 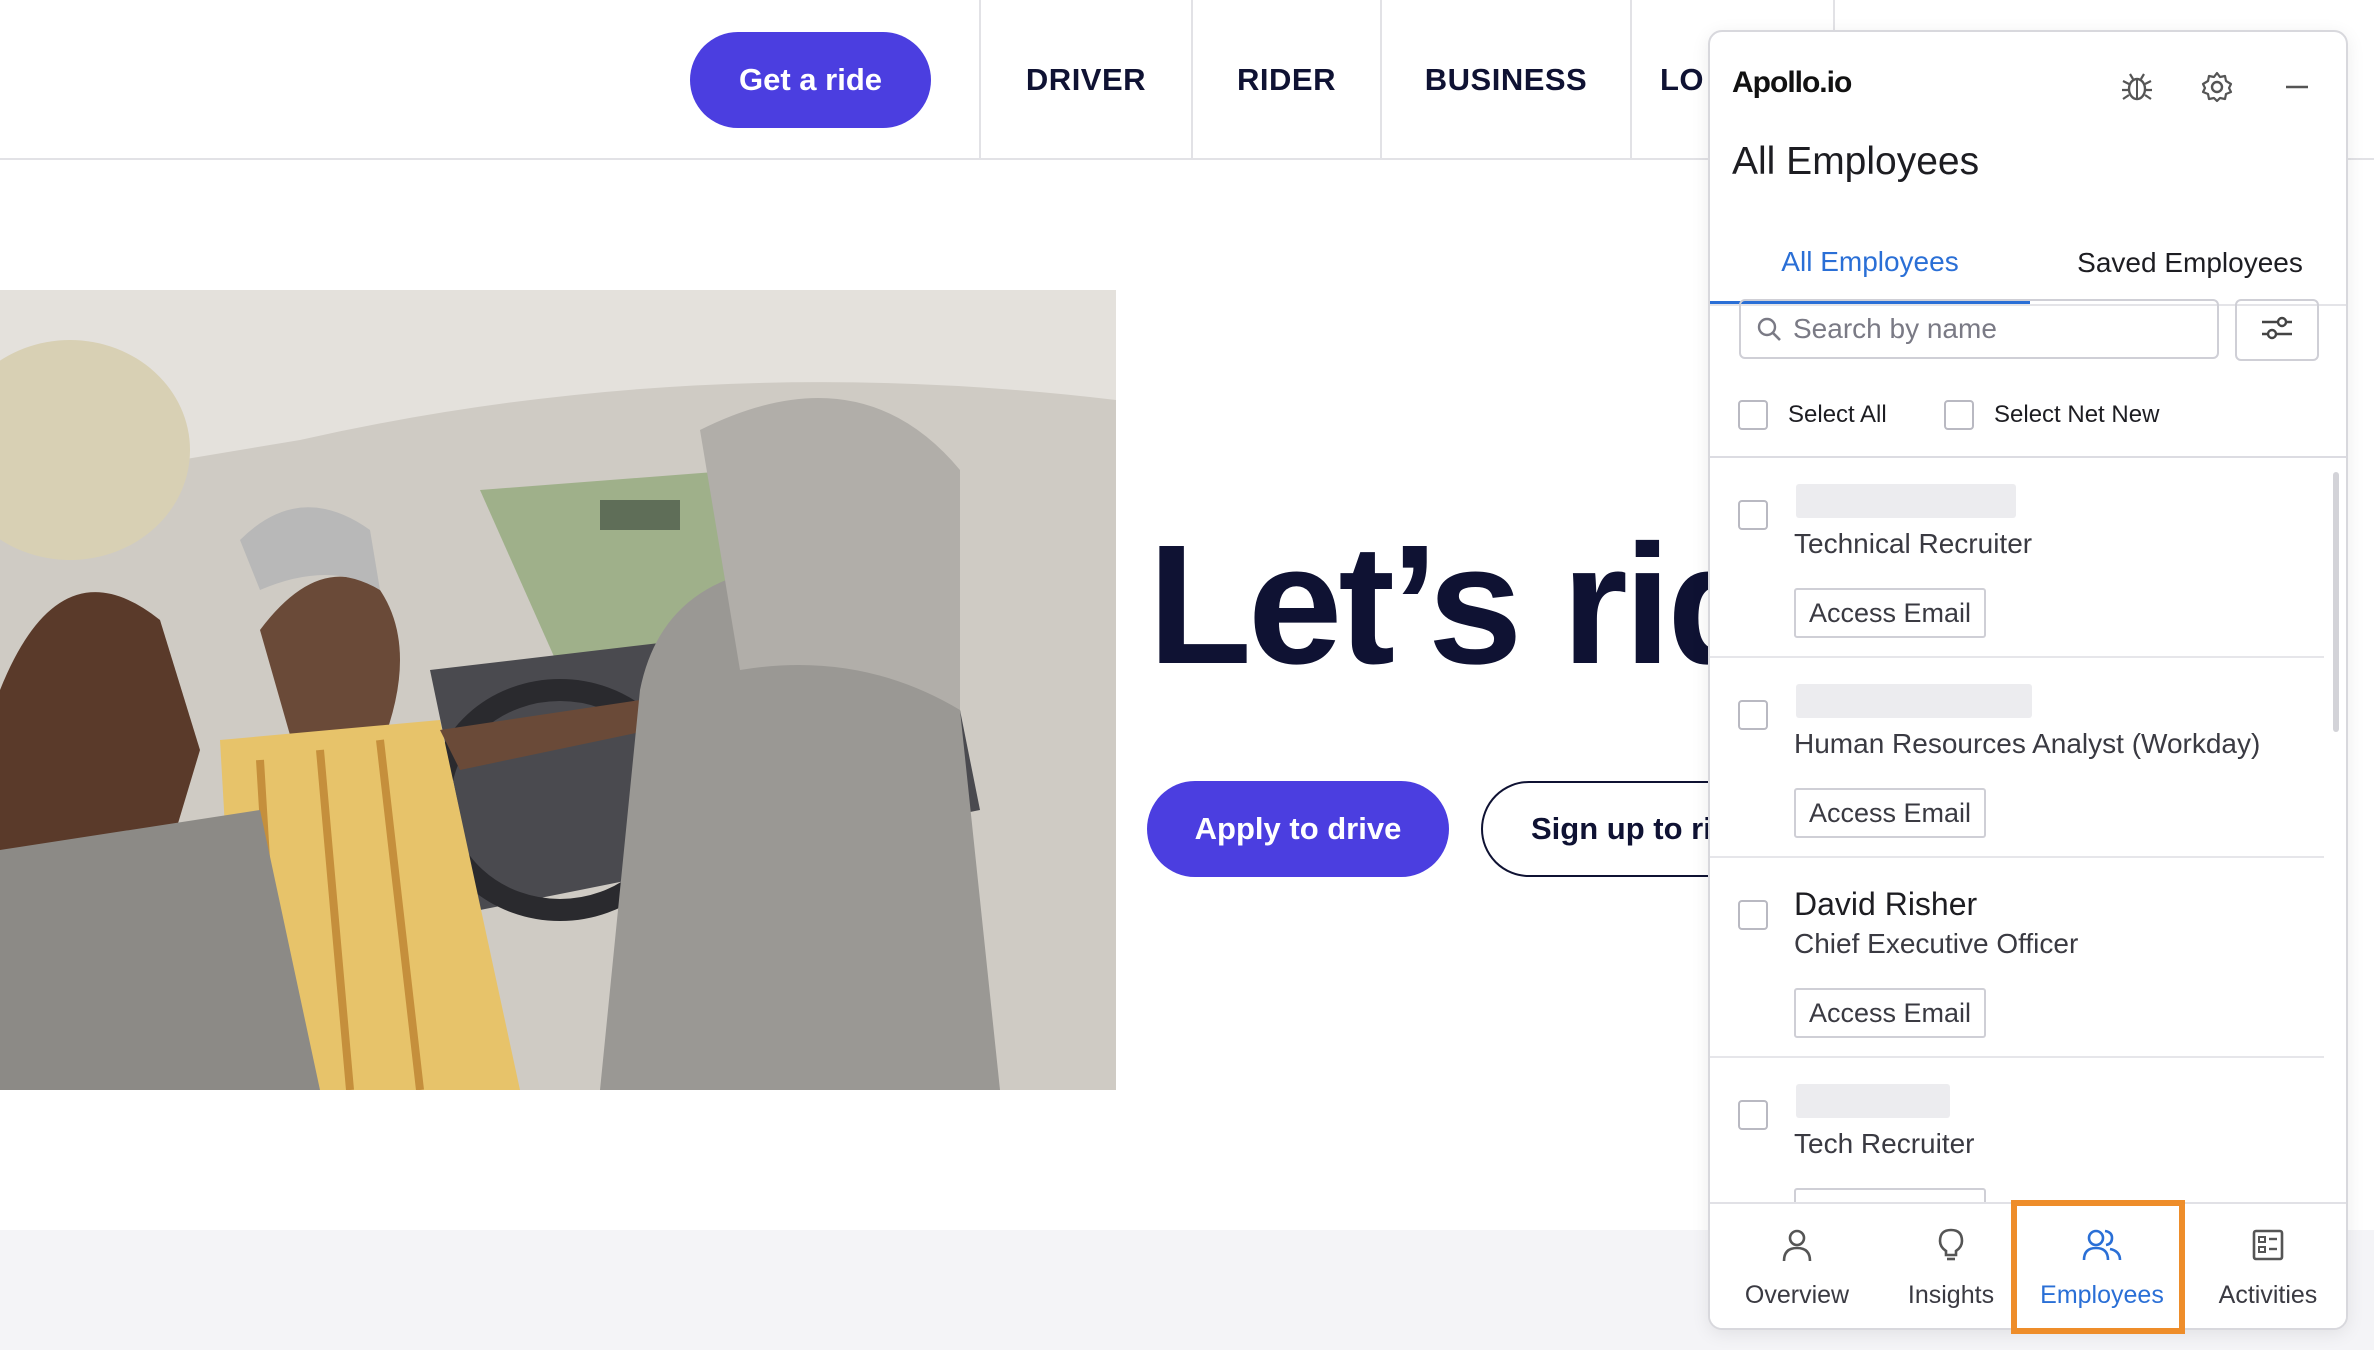 I want to click on bug-icon, so click(x=2137, y=87).